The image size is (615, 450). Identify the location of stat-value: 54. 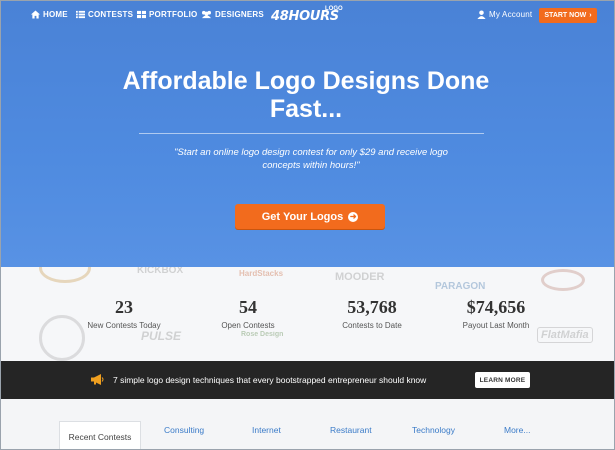
(248, 307).